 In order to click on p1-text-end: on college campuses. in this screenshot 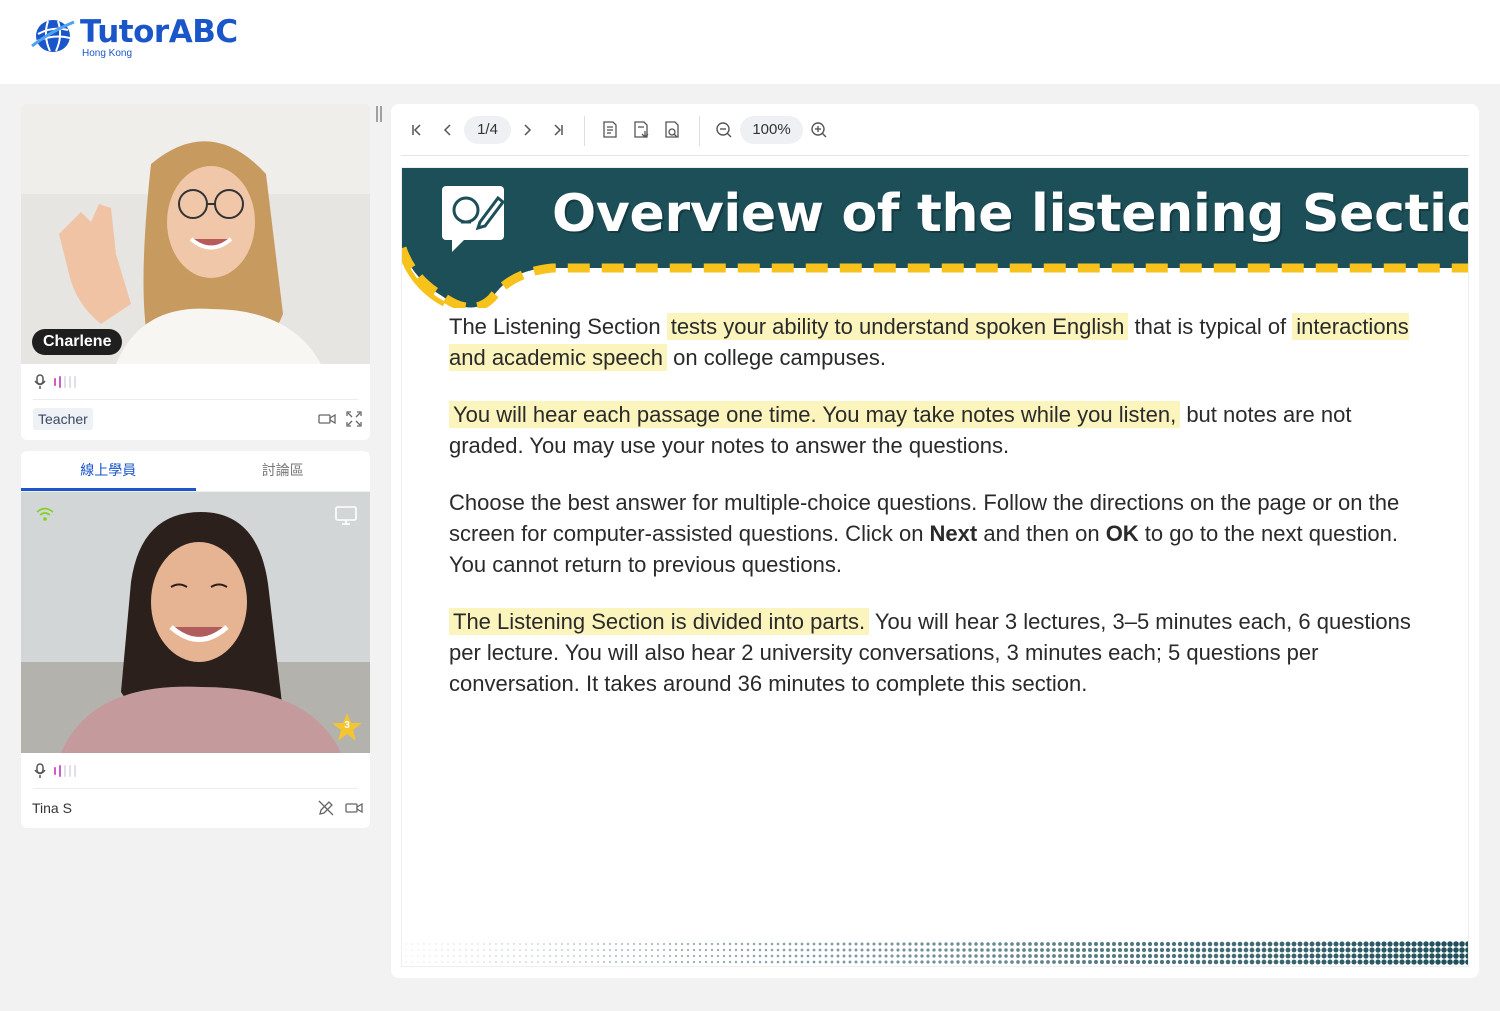, I will do `click(776, 357)`.